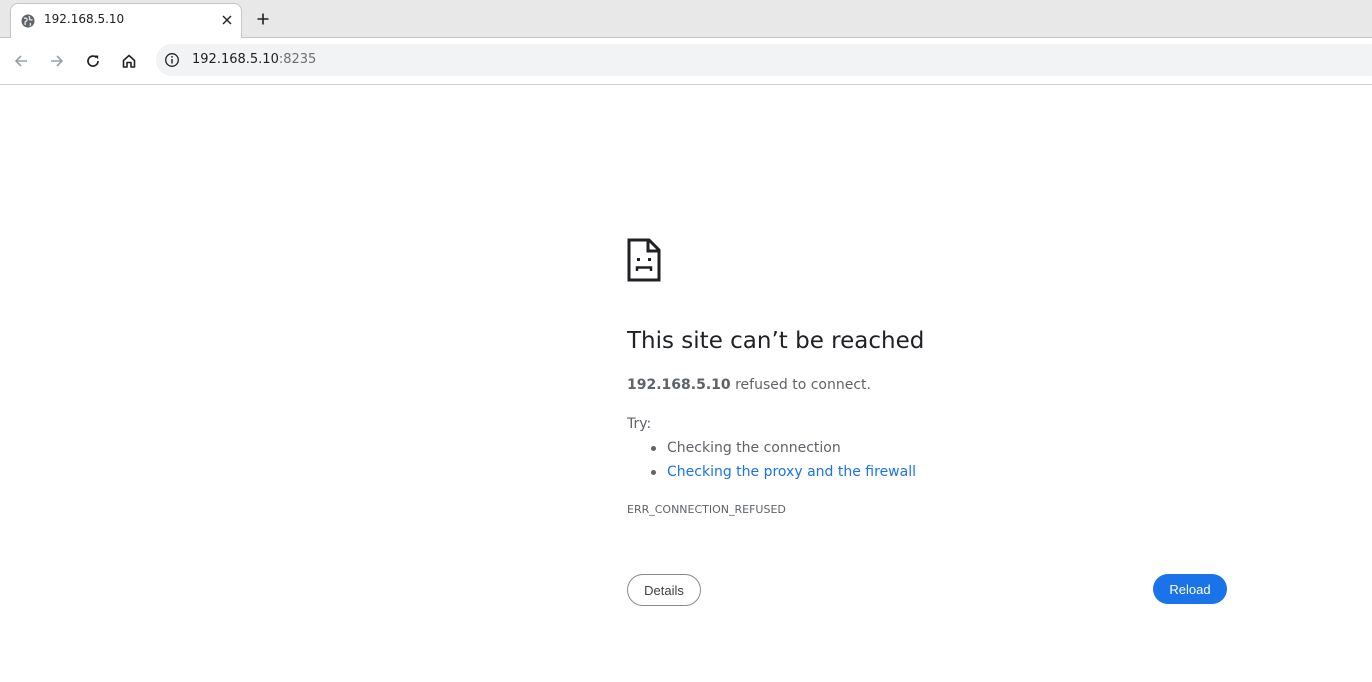 This screenshot has width=1372, height=682. I want to click on browser-tab: 192.168.5.10, so click(126, 21).